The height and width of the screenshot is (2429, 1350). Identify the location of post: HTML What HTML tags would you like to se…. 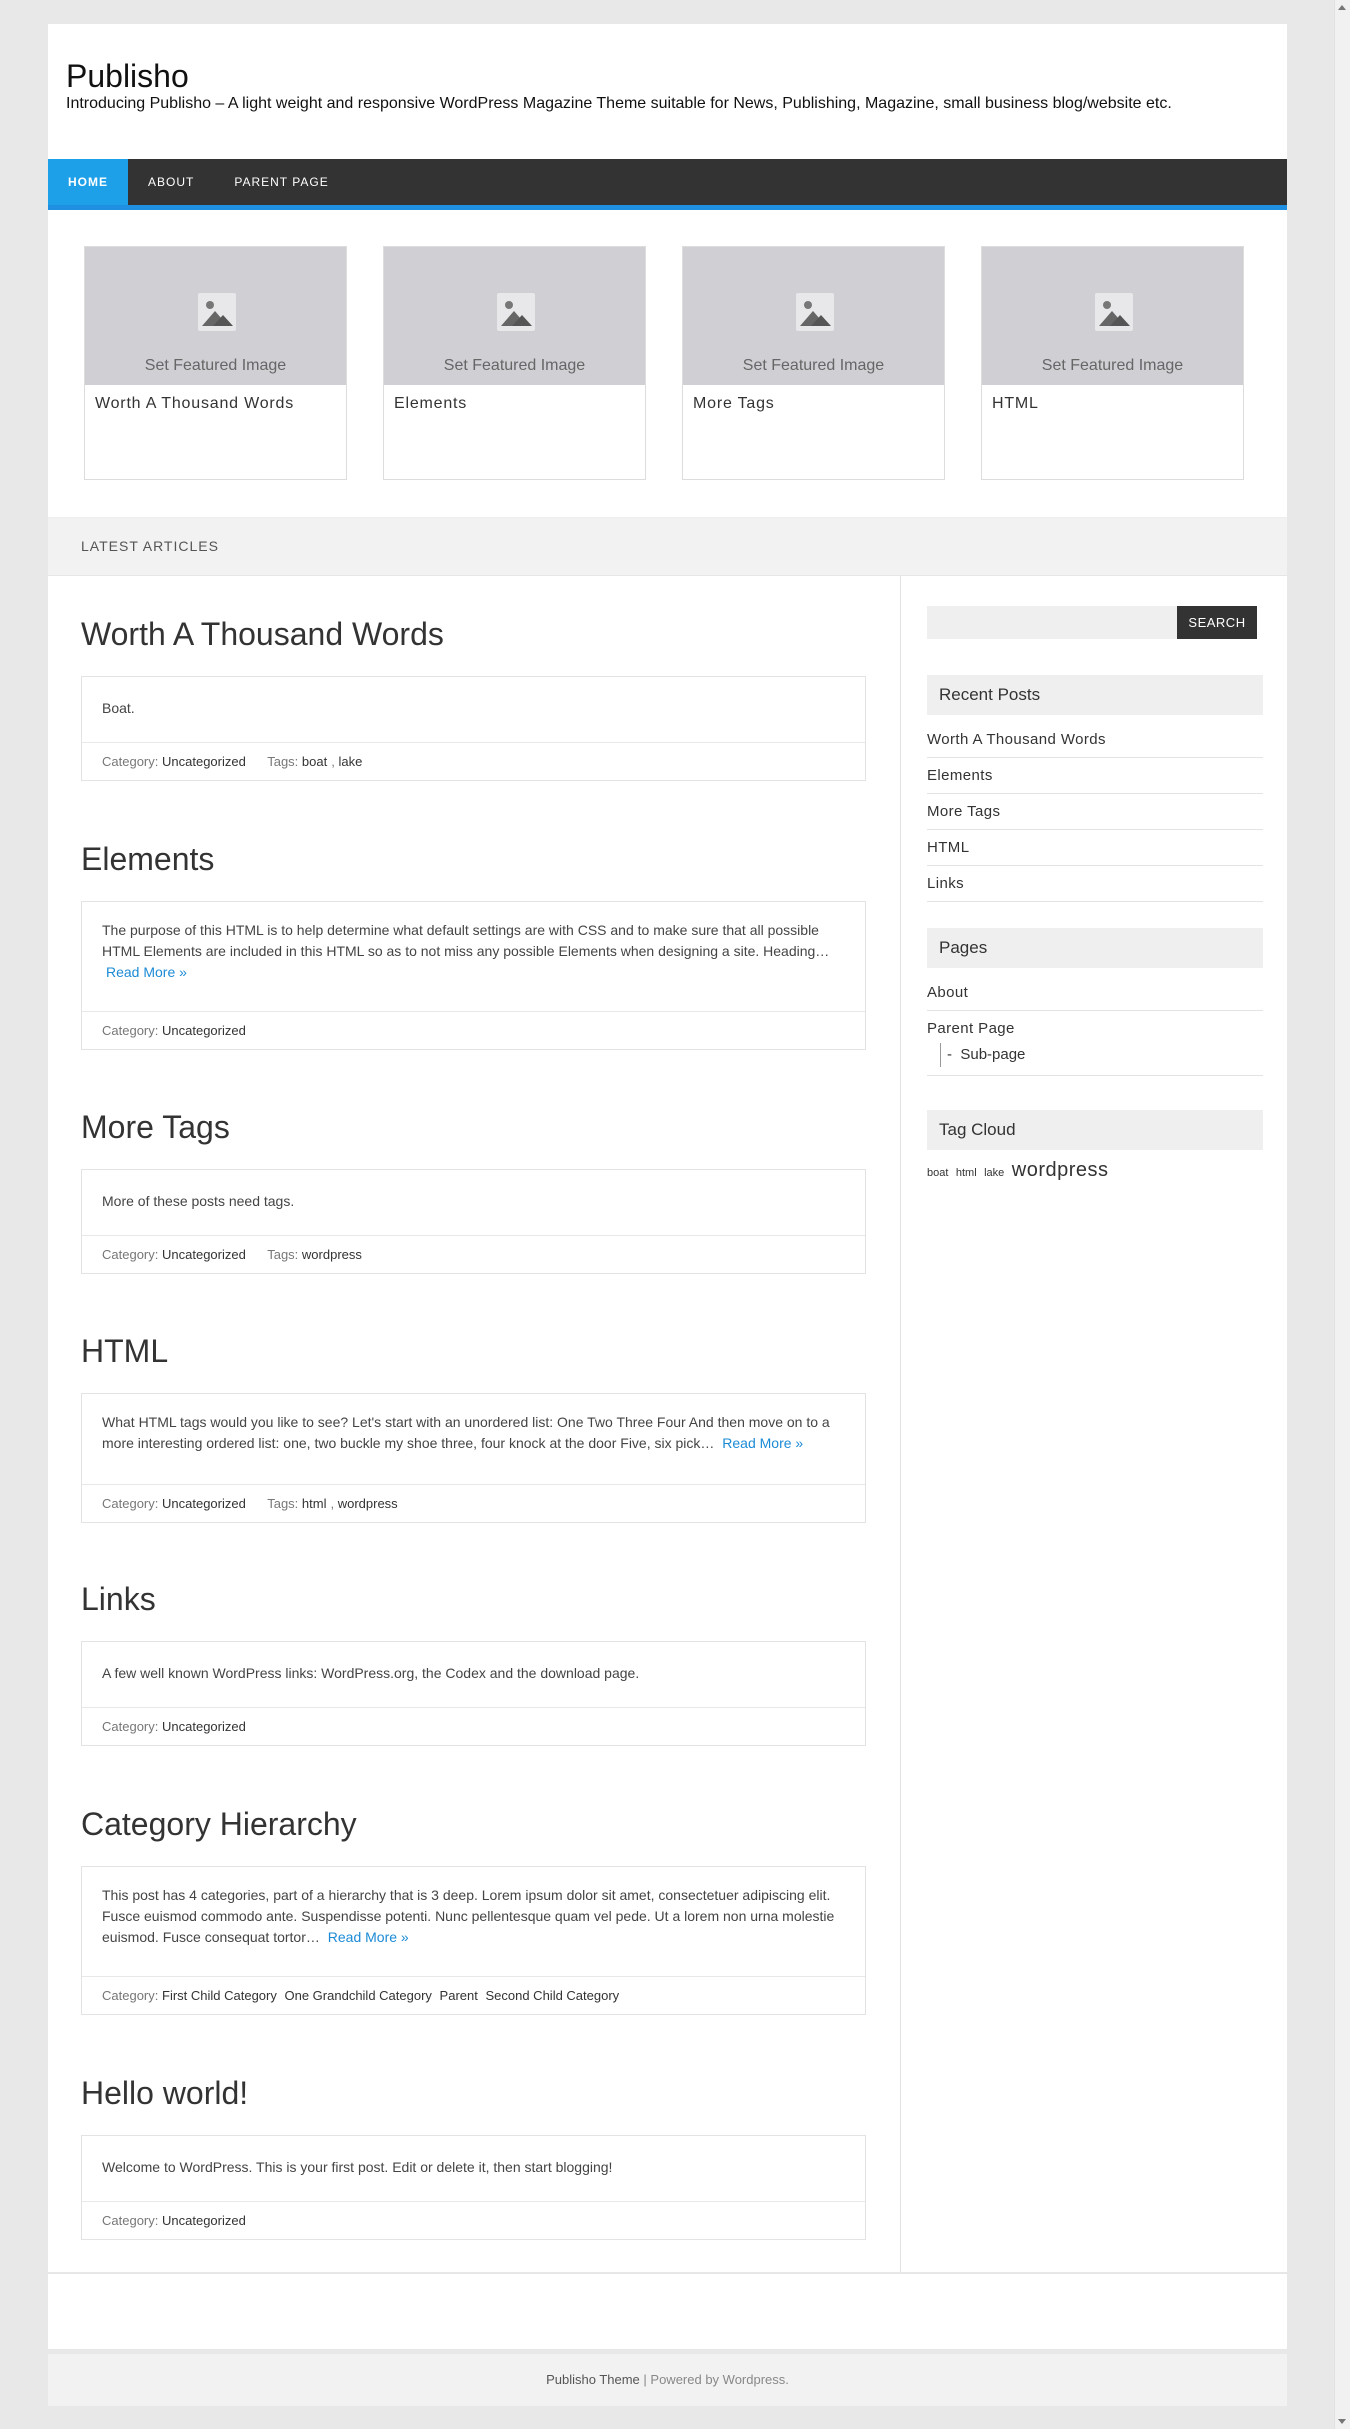
(473, 1433).